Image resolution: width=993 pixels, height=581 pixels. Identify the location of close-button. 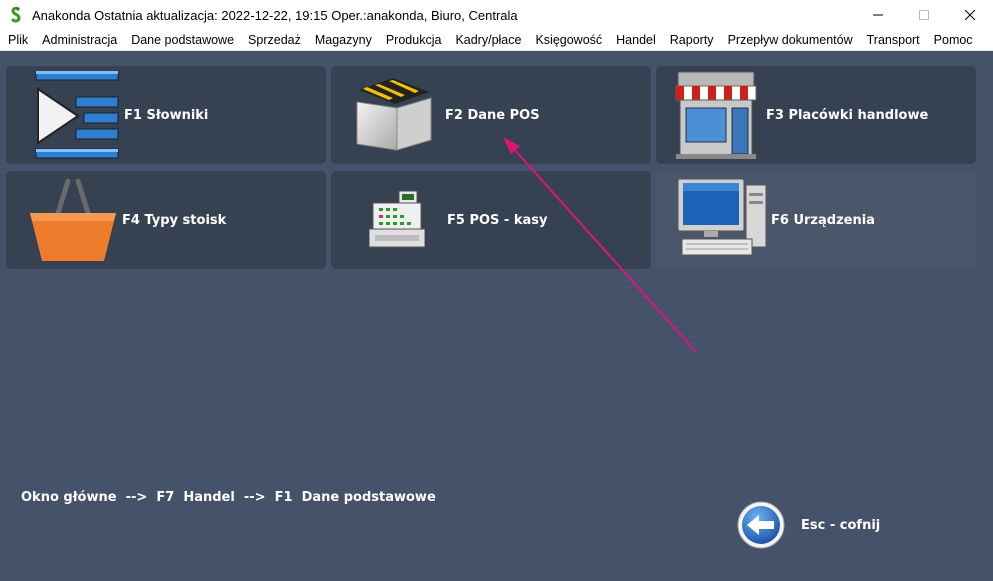
(970, 15).